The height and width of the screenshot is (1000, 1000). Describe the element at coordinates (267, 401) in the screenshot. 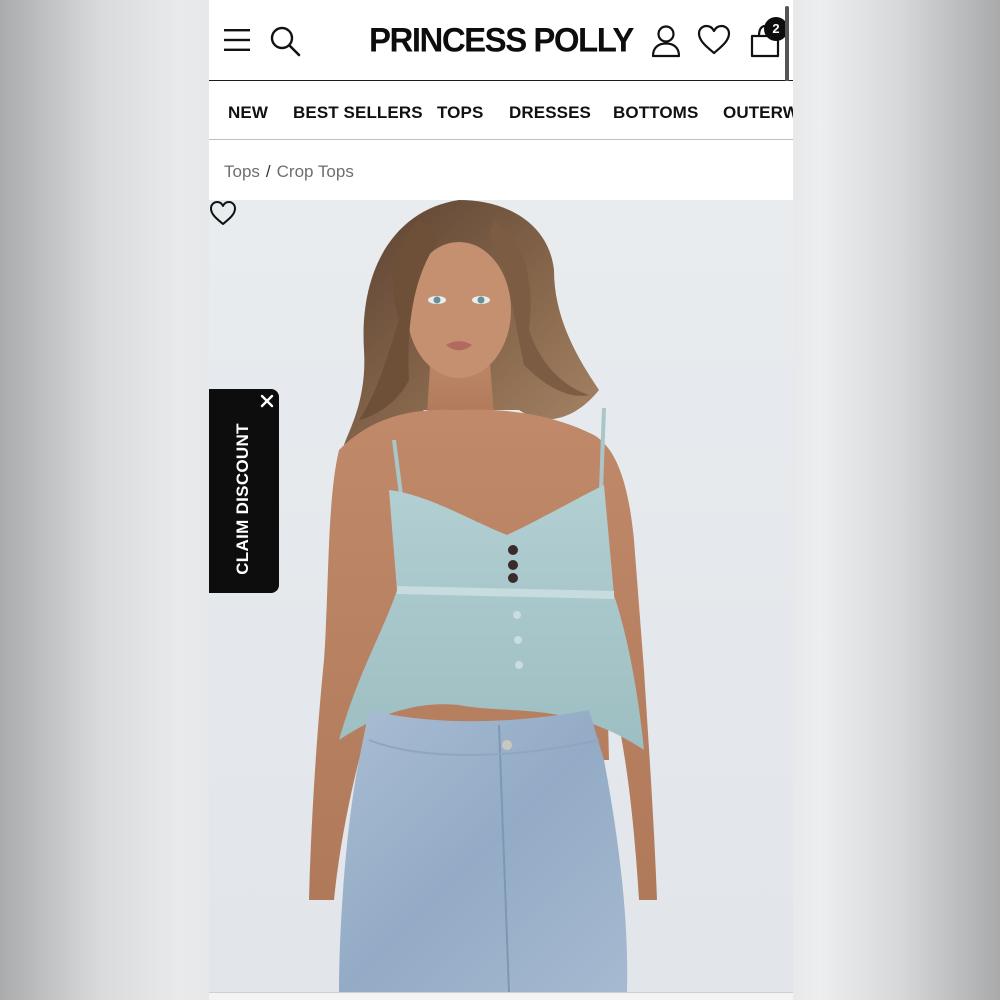

I see `close-icon` at that location.